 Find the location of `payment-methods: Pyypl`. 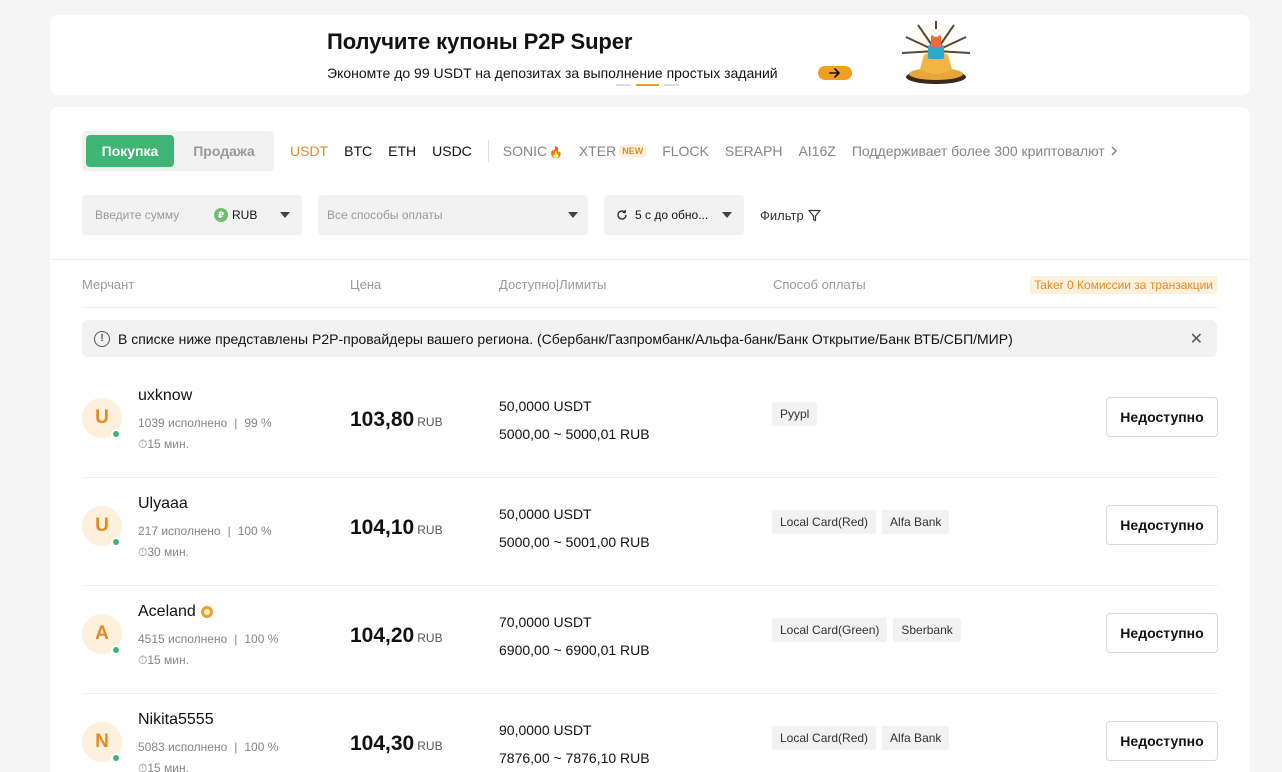

payment-methods: Pyypl is located at coordinates (795, 414).